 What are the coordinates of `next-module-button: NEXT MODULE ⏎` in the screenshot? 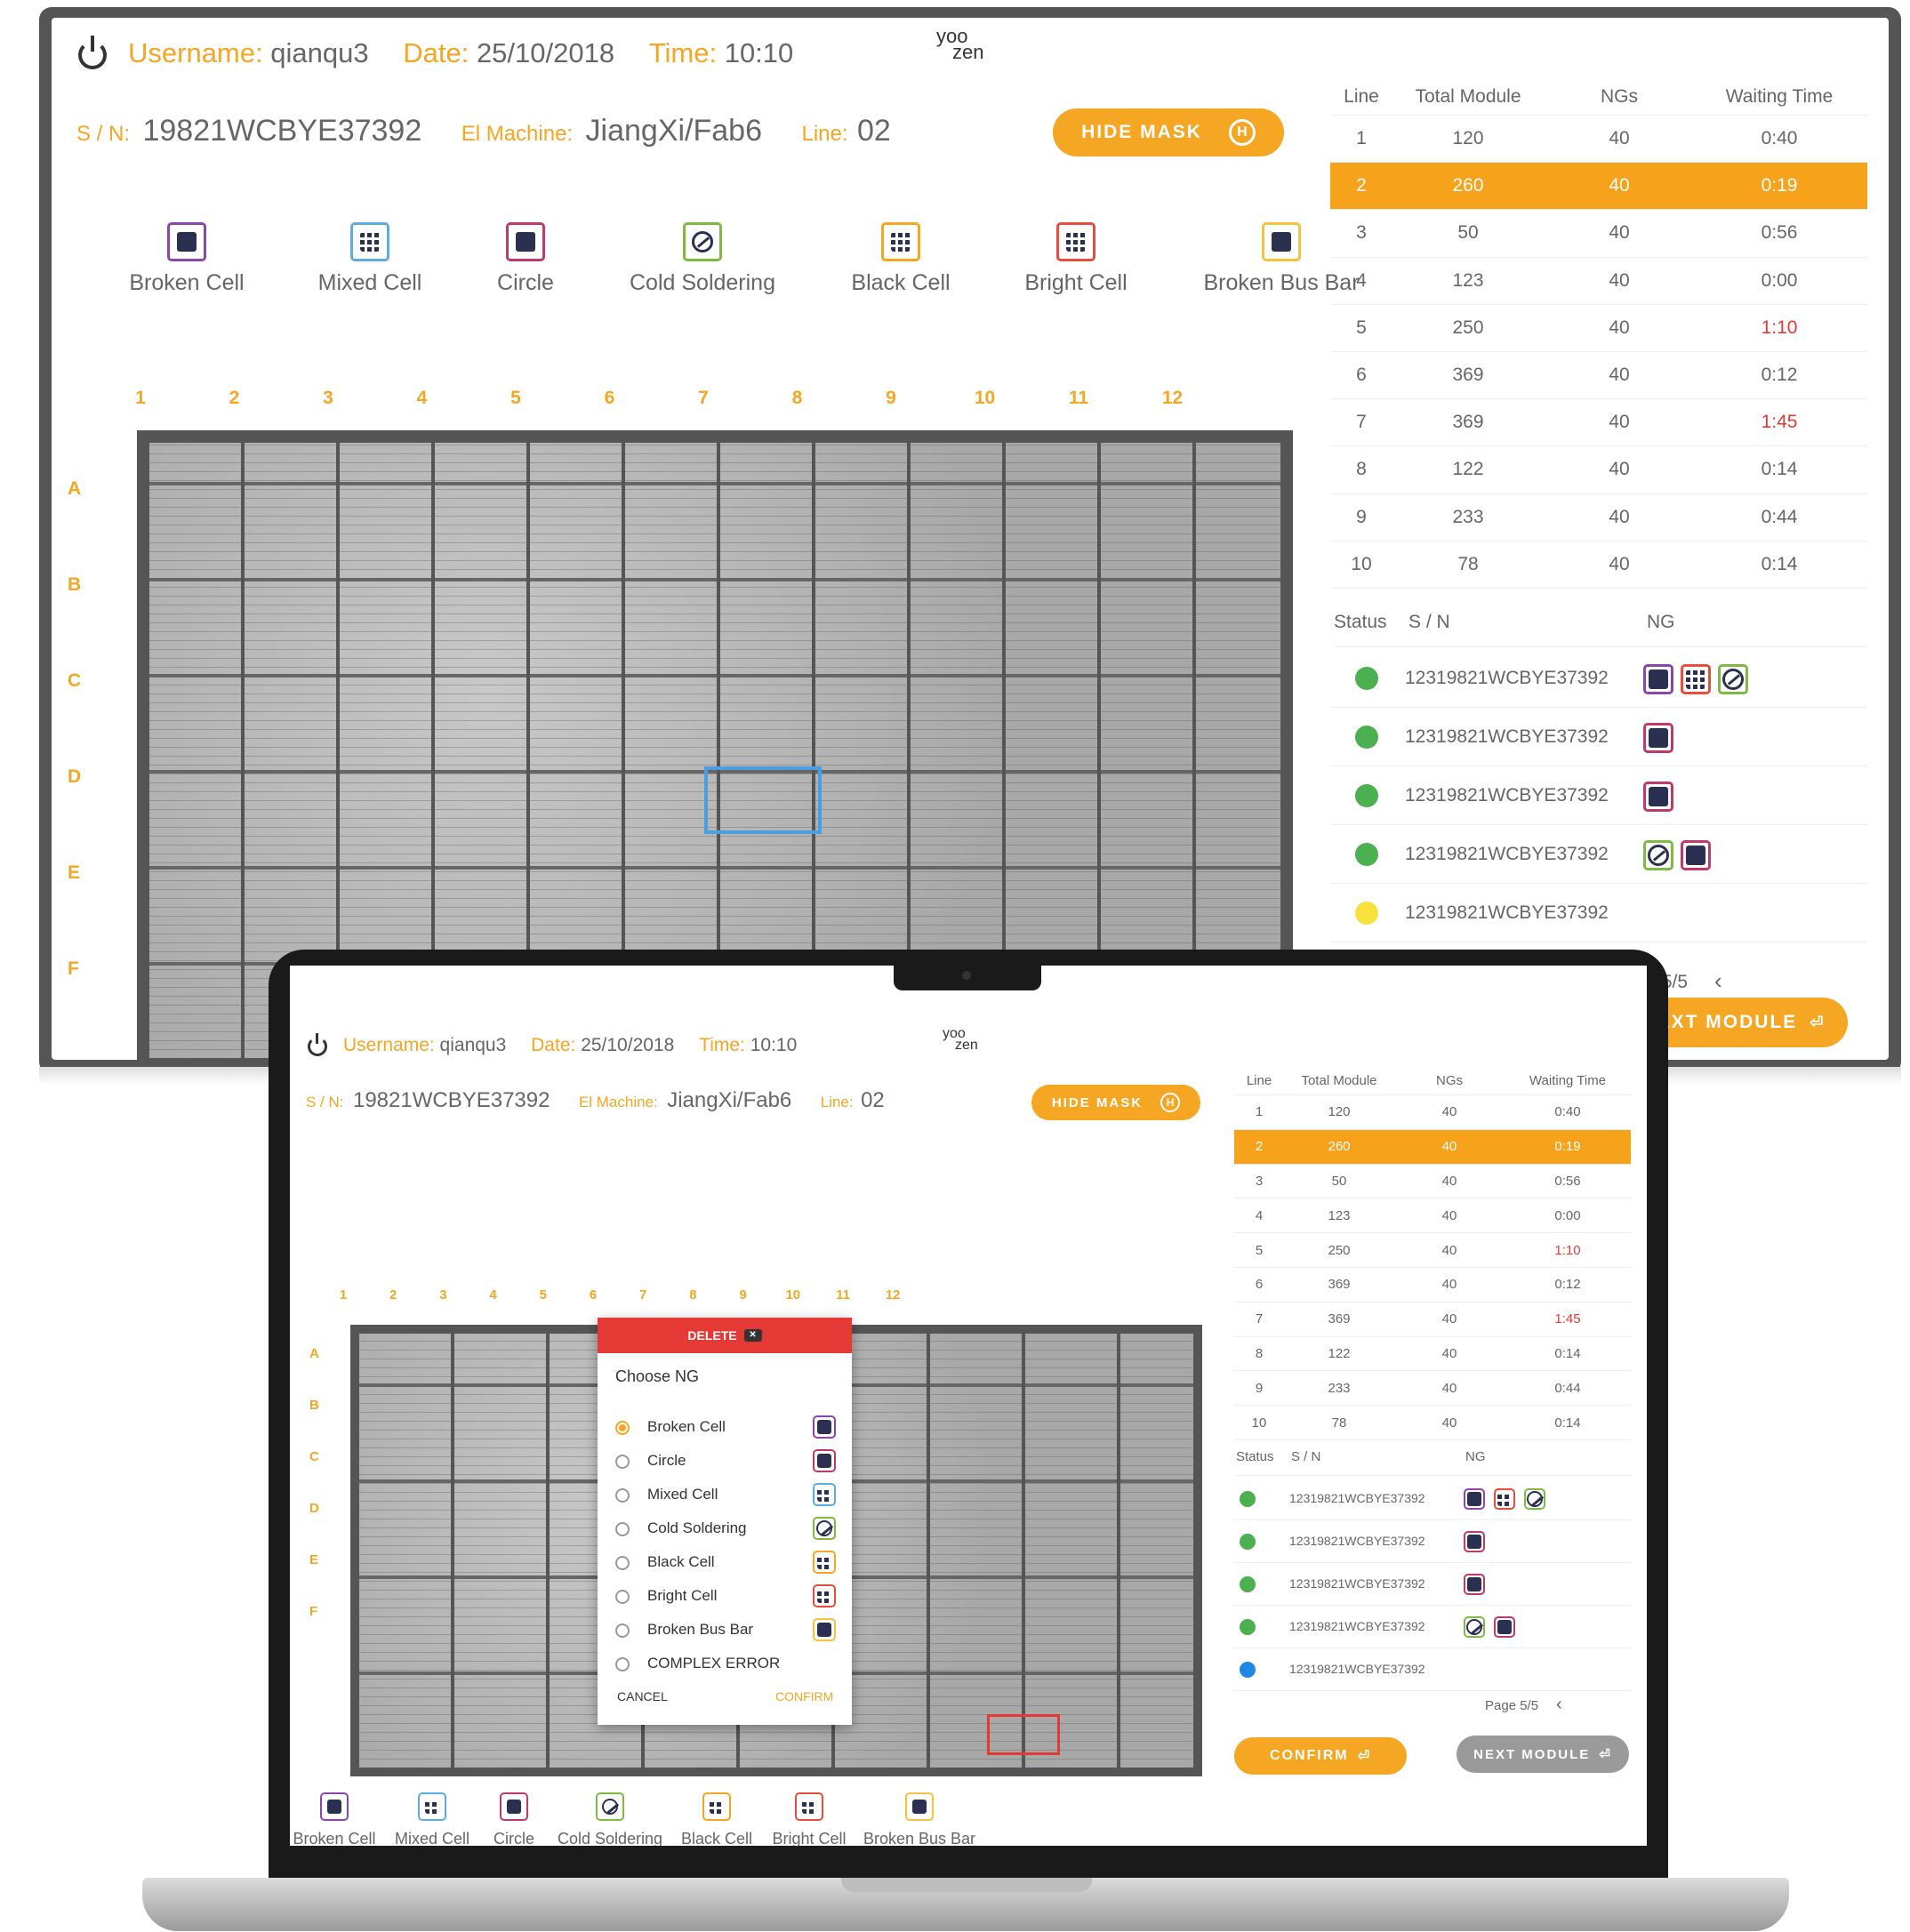 It's located at (1543, 1755).